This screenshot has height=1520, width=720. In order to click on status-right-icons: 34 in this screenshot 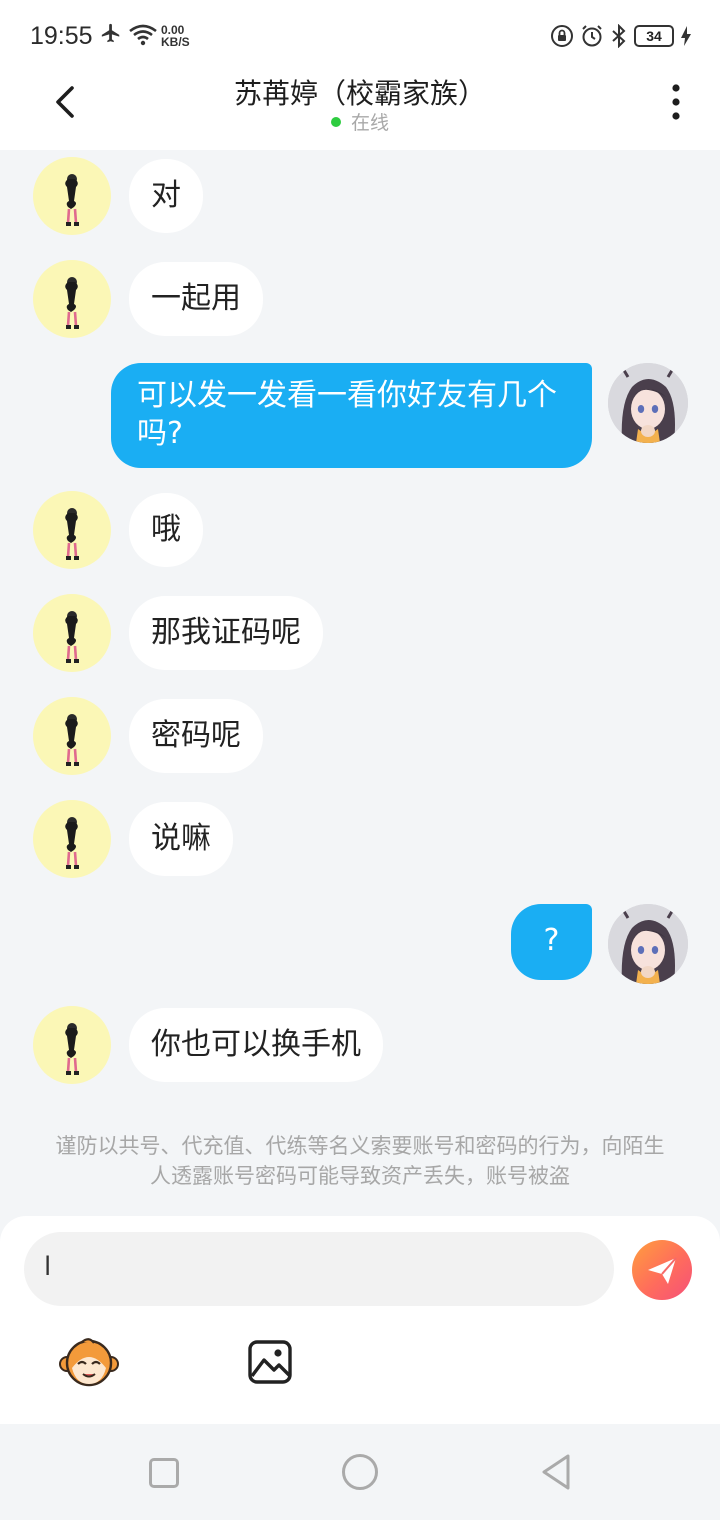, I will do `click(621, 36)`.